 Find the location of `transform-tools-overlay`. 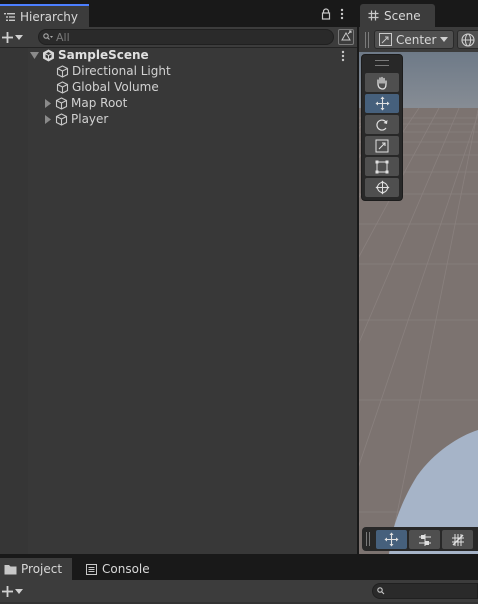

transform-tools-overlay is located at coordinates (382, 127).